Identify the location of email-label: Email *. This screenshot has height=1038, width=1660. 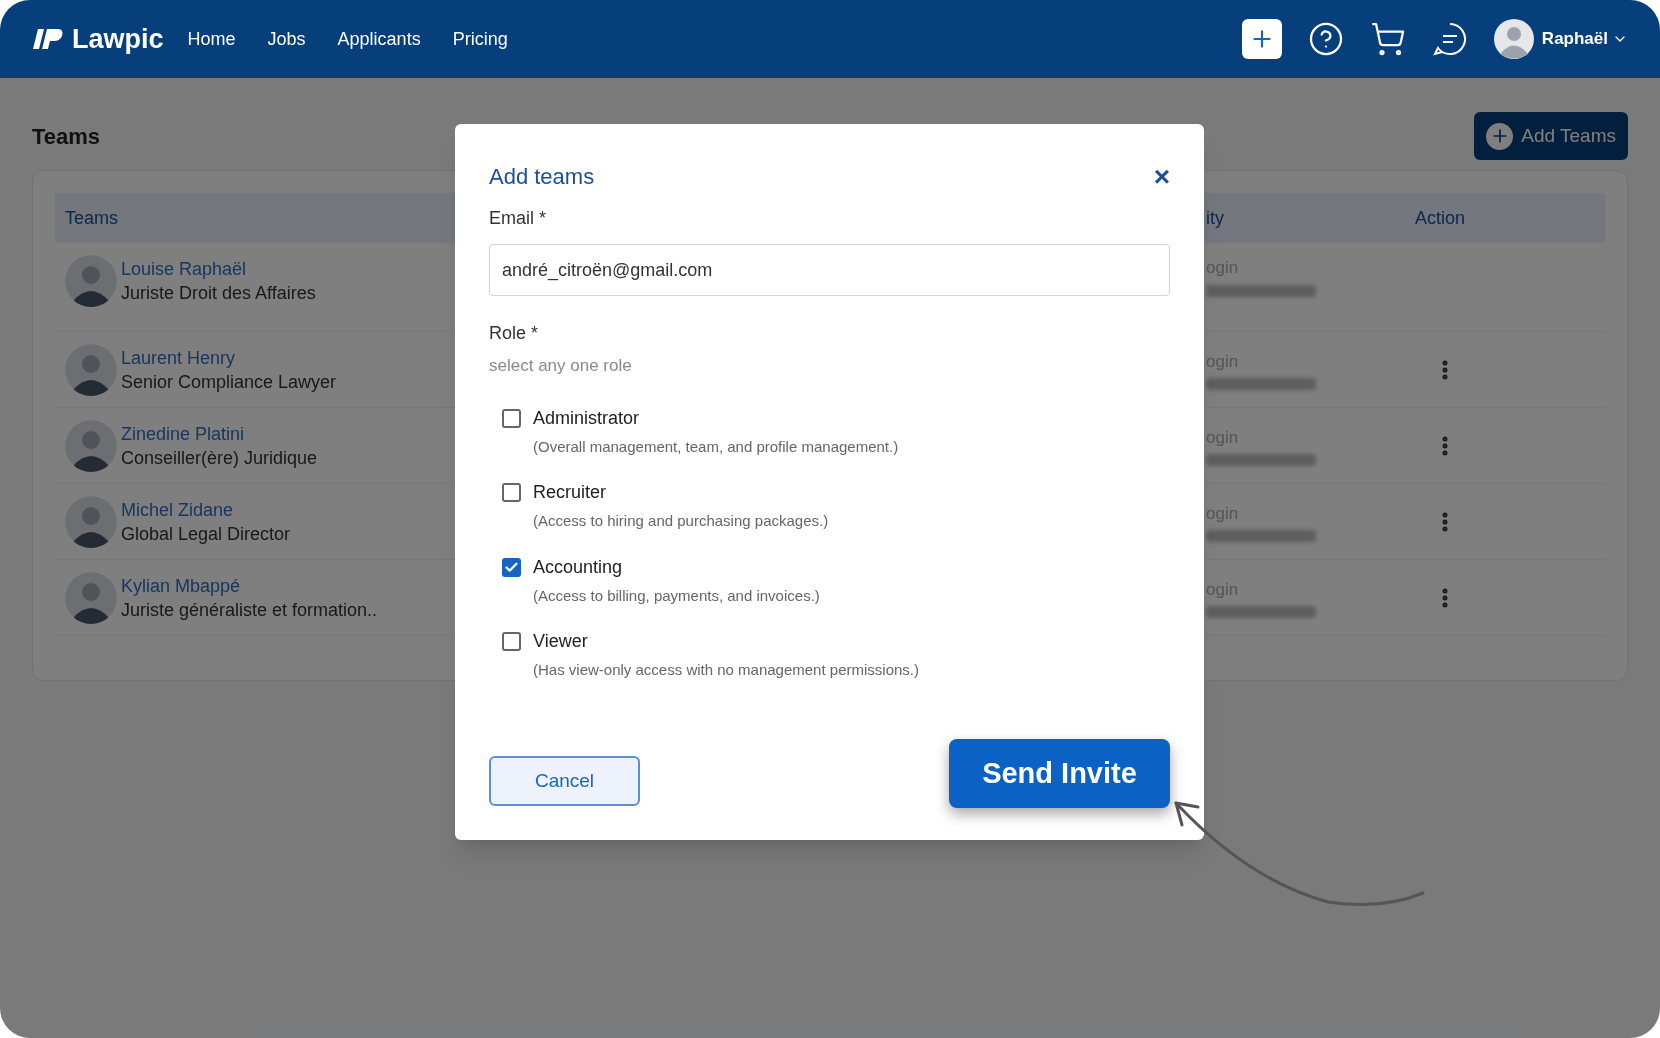
(518, 218).